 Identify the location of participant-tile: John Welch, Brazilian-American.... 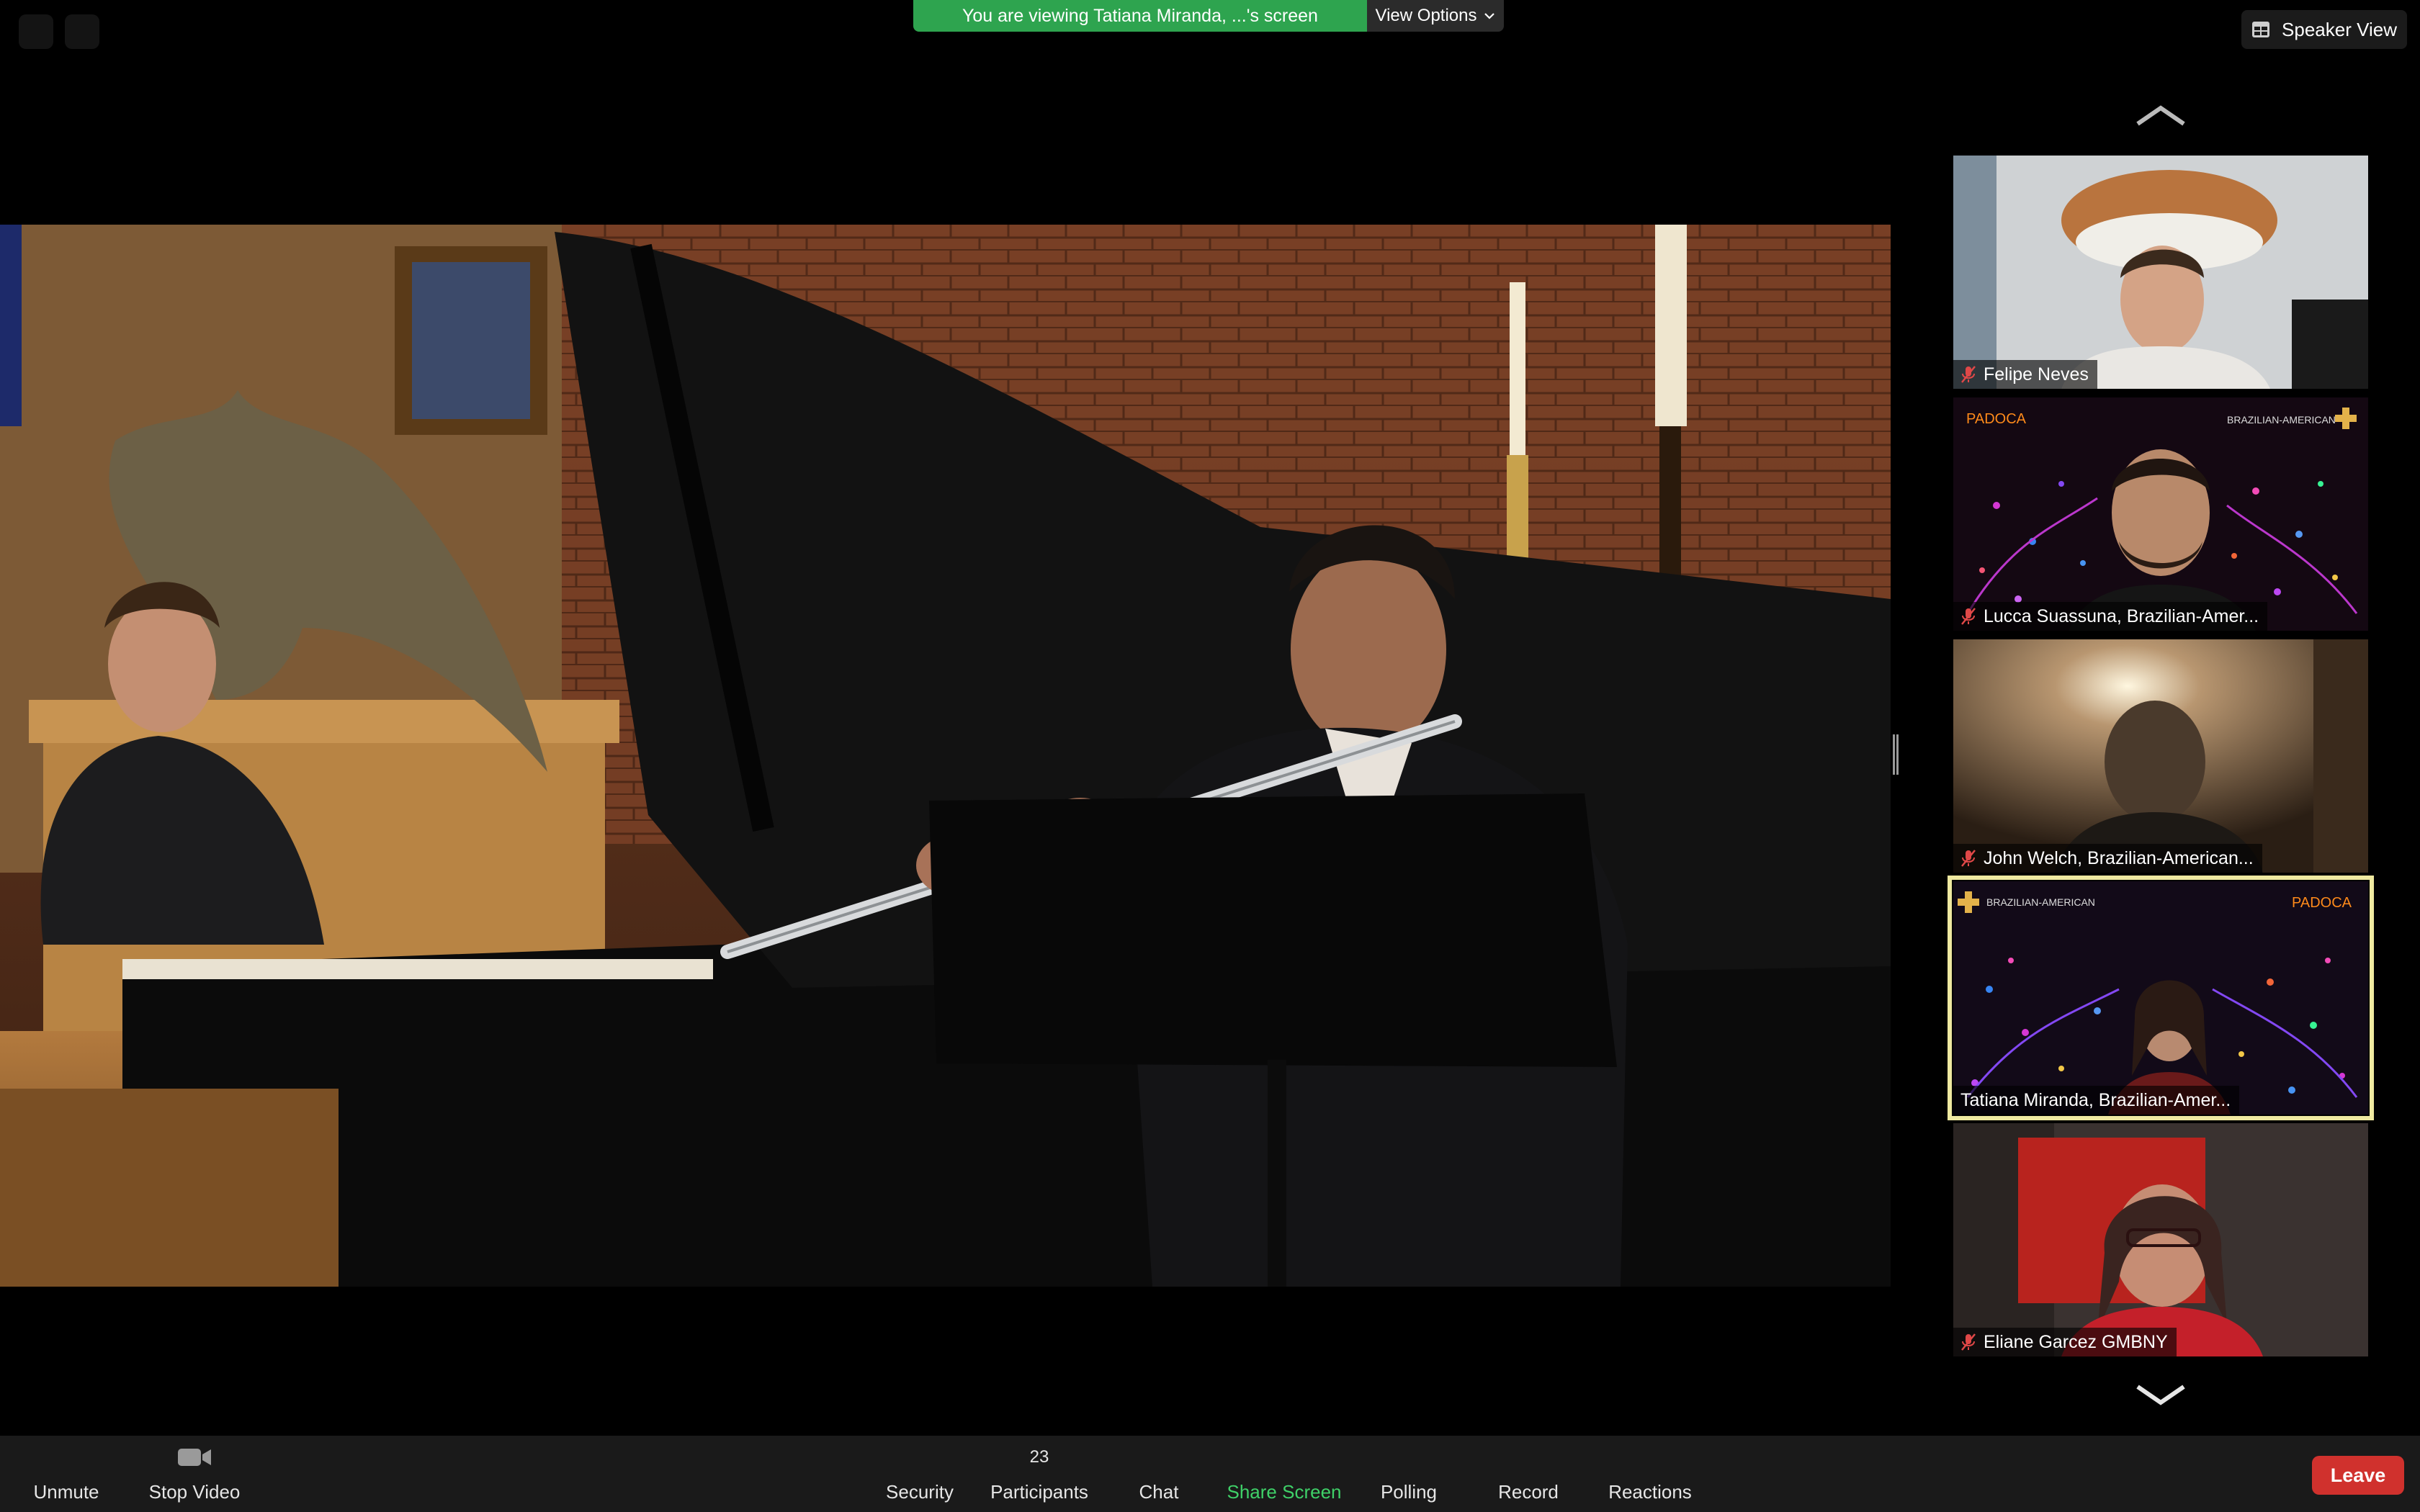
(2160, 756).